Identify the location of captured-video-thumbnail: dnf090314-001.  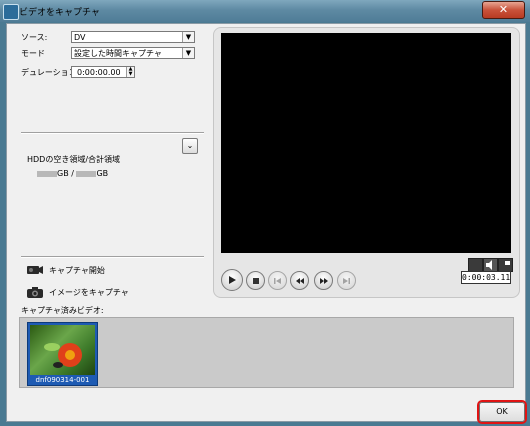
(62, 354).